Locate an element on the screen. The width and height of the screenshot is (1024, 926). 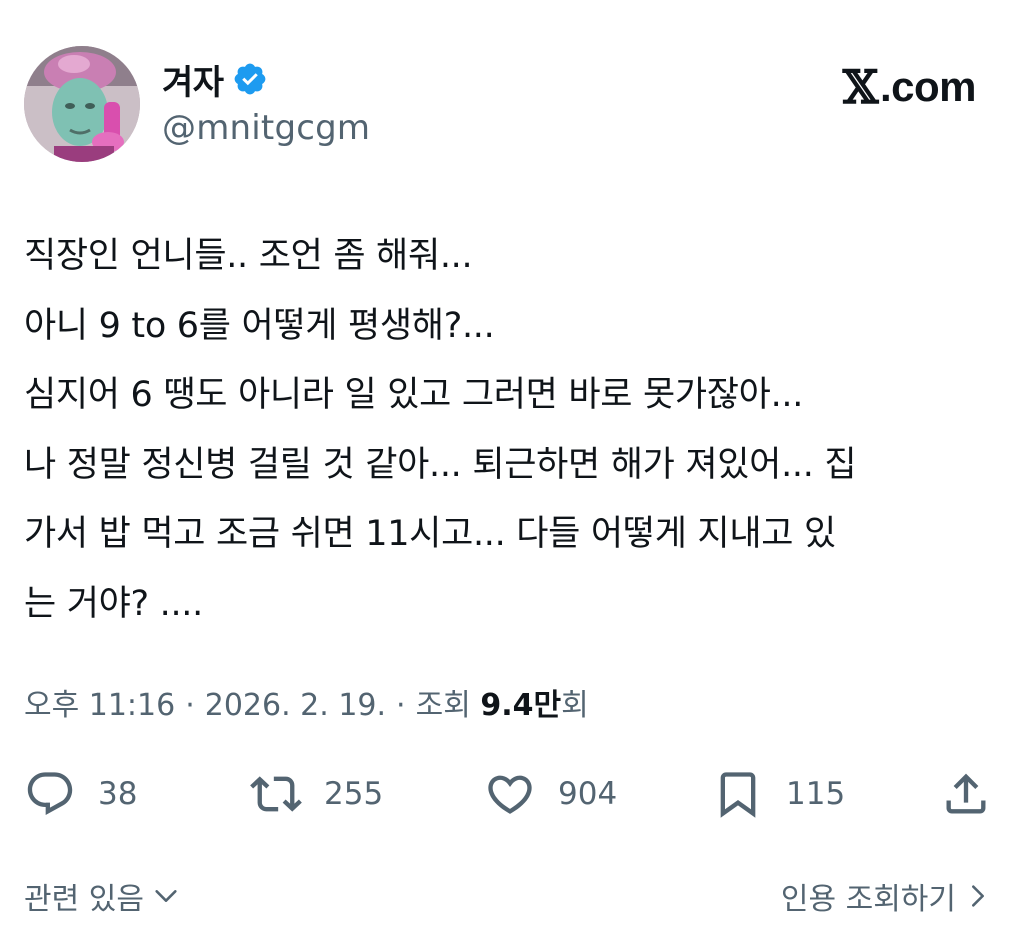
x-com-logo: 𝕏 .com is located at coordinates (909, 87).